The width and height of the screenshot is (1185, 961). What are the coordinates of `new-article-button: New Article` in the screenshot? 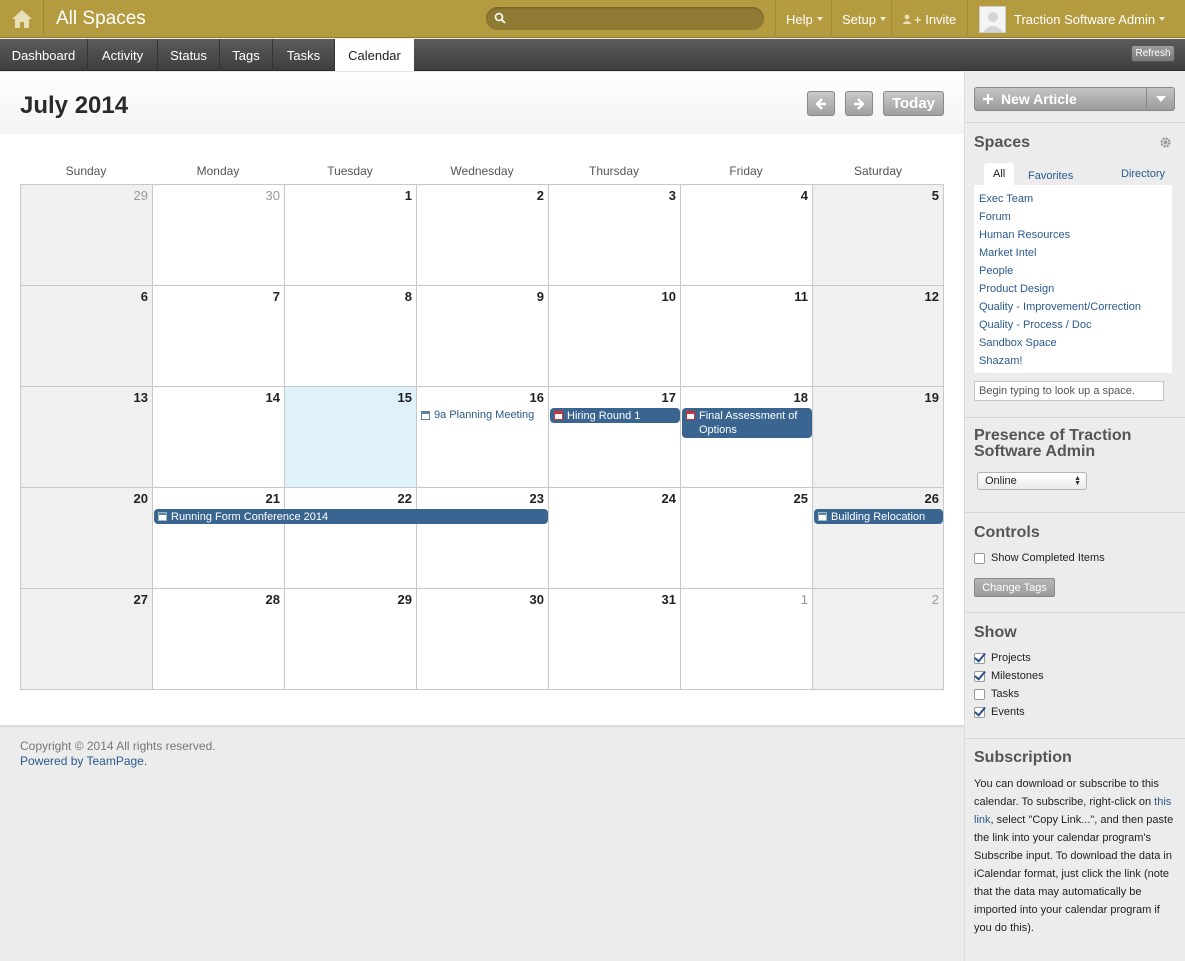 It's located at (1060, 99).